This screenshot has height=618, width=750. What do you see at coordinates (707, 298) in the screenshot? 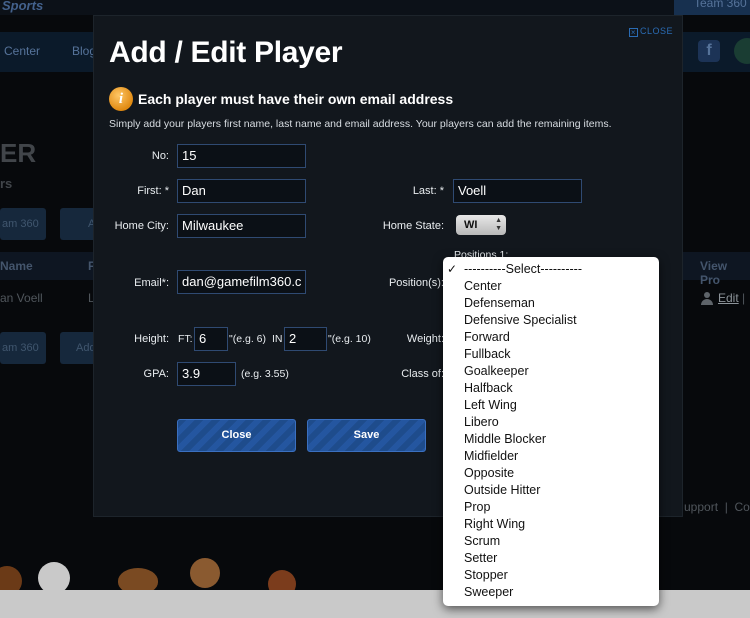
I see `user-icon` at bounding box center [707, 298].